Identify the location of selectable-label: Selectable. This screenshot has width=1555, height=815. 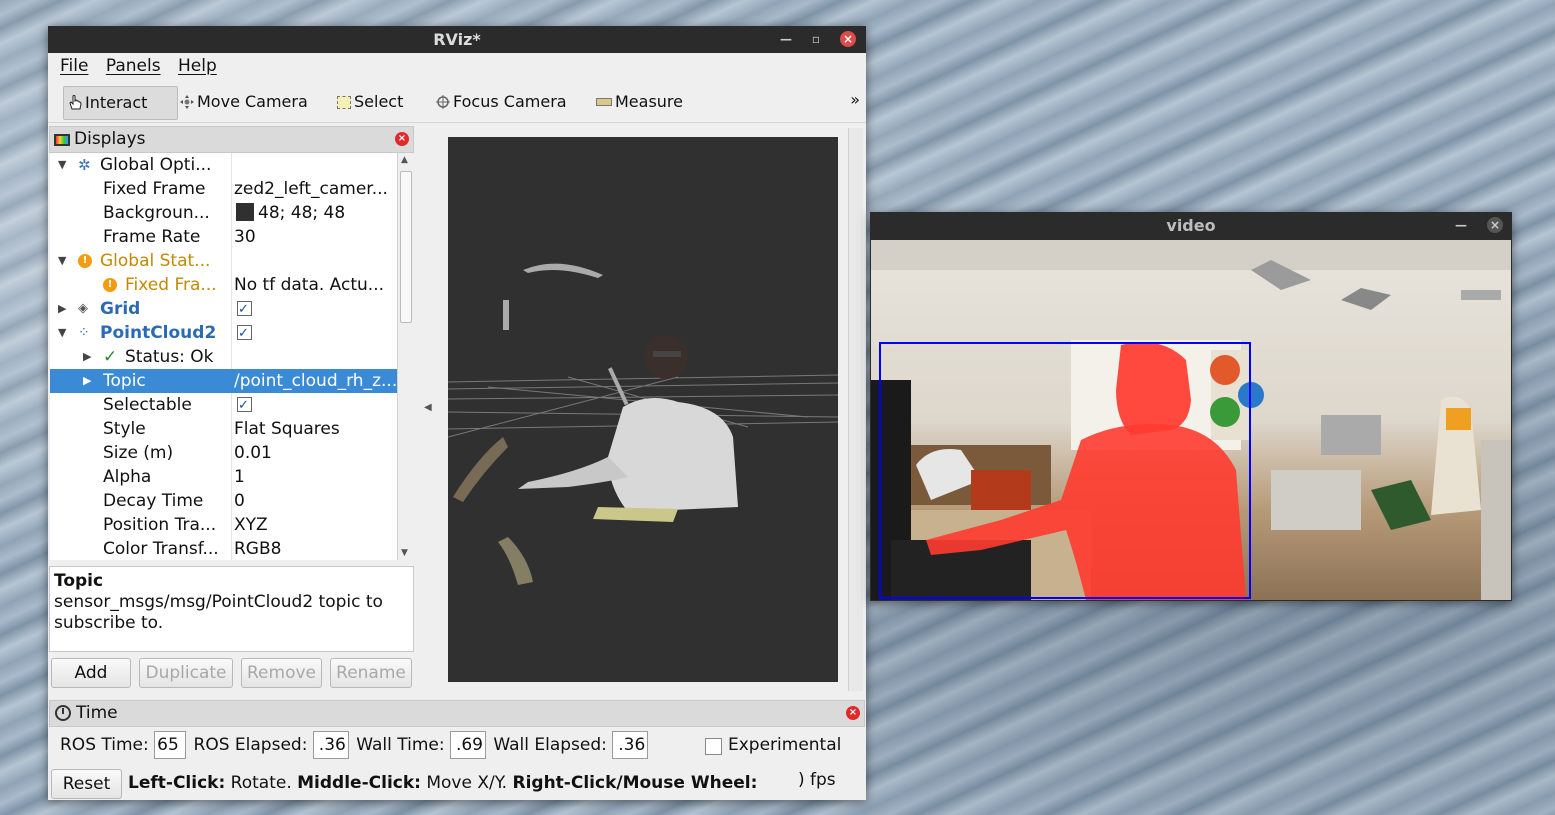
(147, 405).